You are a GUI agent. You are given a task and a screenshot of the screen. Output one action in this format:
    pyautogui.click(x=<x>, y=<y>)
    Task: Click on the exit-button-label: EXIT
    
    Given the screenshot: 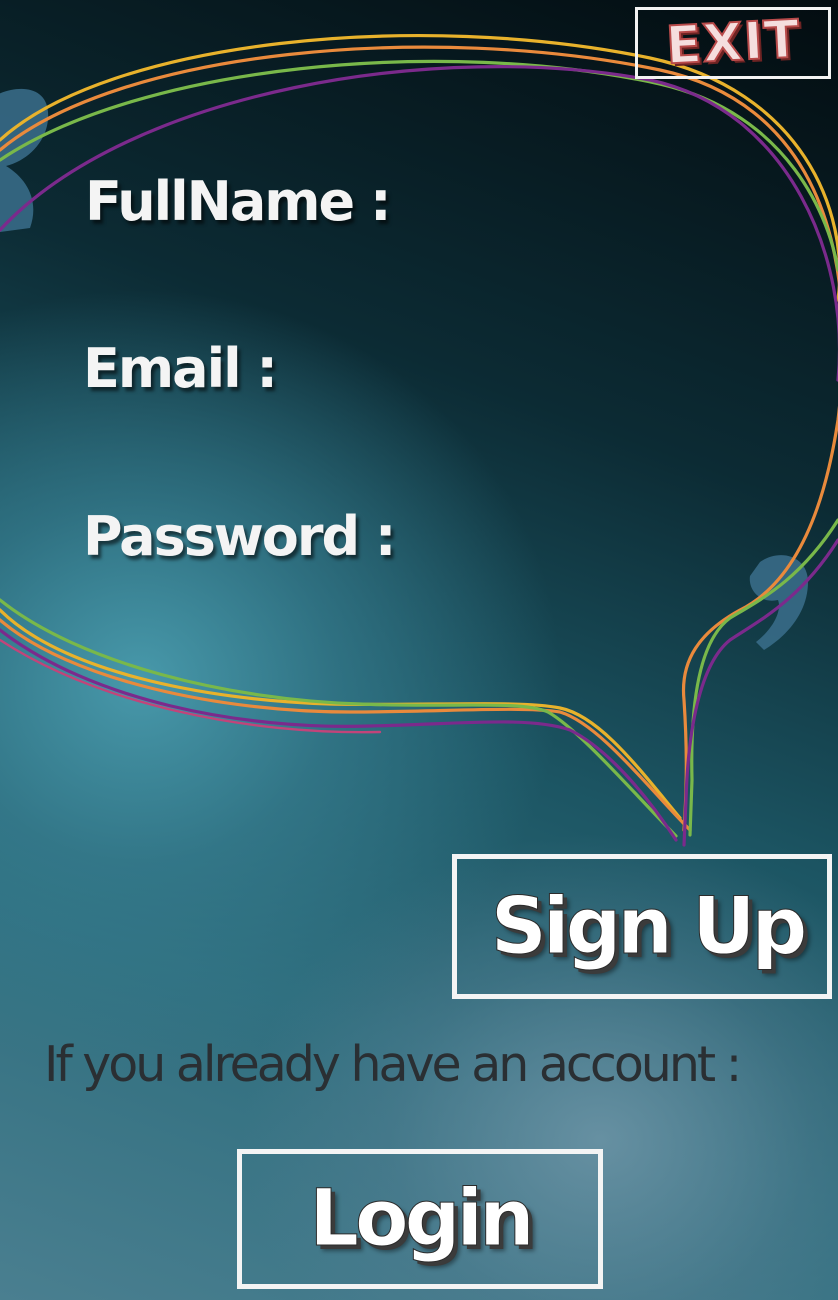 What is the action you would take?
    pyautogui.click(x=732, y=43)
    